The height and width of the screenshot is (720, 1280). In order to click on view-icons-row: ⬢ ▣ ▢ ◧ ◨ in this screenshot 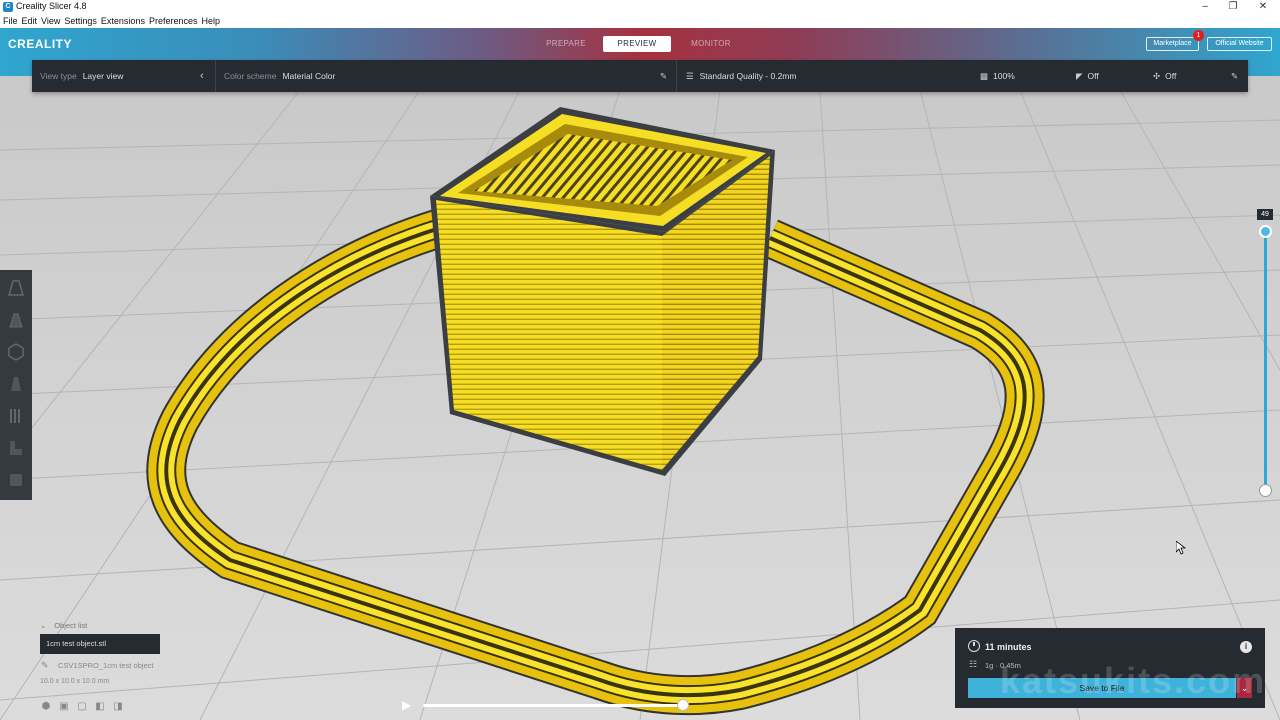, I will do `click(85, 705)`.